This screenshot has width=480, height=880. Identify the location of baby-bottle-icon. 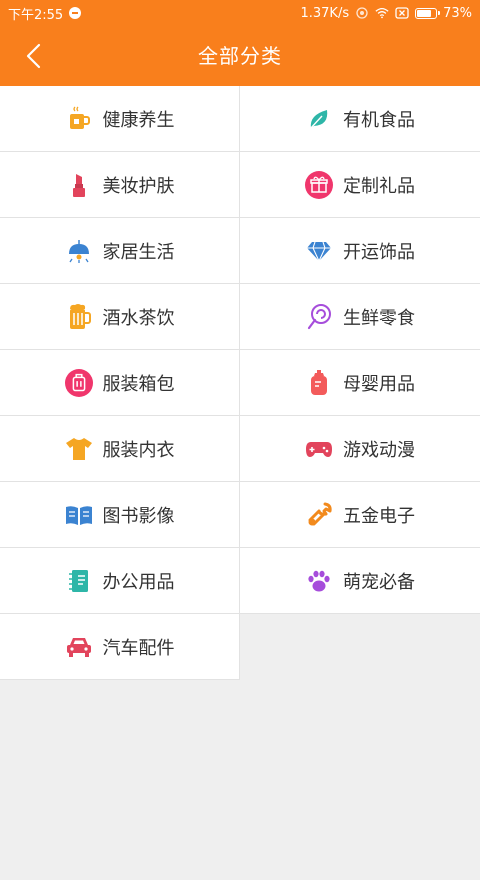
(319, 383).